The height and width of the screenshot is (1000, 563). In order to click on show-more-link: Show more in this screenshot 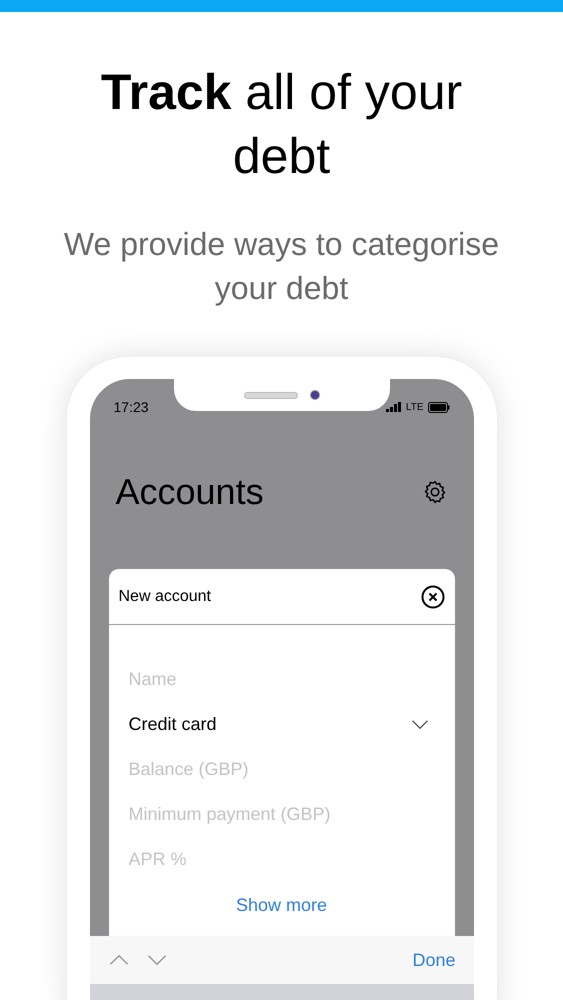, I will do `click(282, 905)`.